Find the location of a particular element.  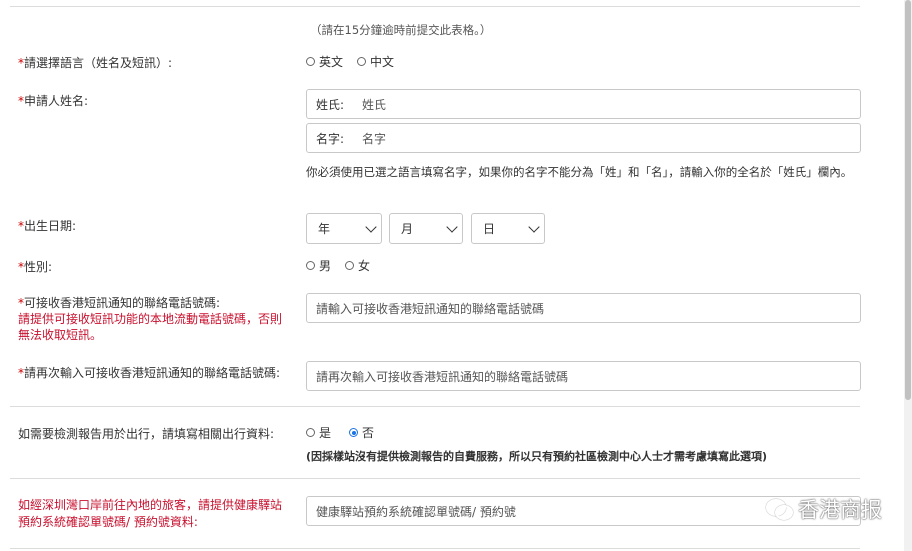

wechat-icon is located at coordinates (779, 509).